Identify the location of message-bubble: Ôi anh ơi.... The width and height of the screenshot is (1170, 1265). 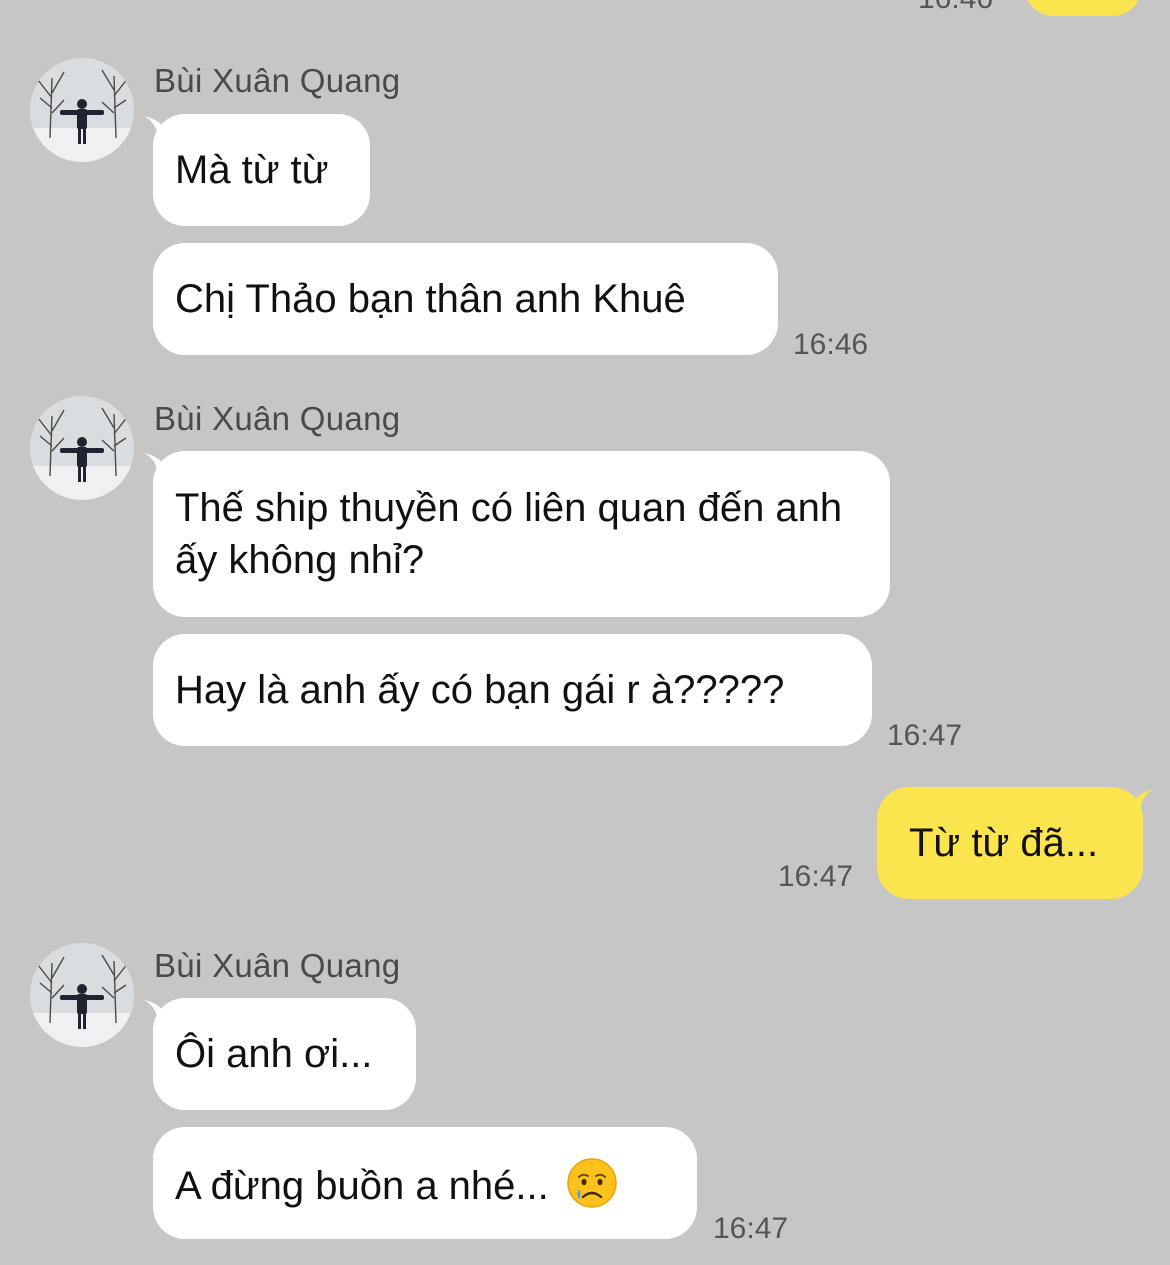
(284, 1054).